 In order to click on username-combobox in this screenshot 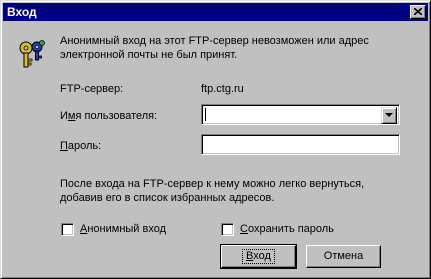, I will do `click(300, 114)`.